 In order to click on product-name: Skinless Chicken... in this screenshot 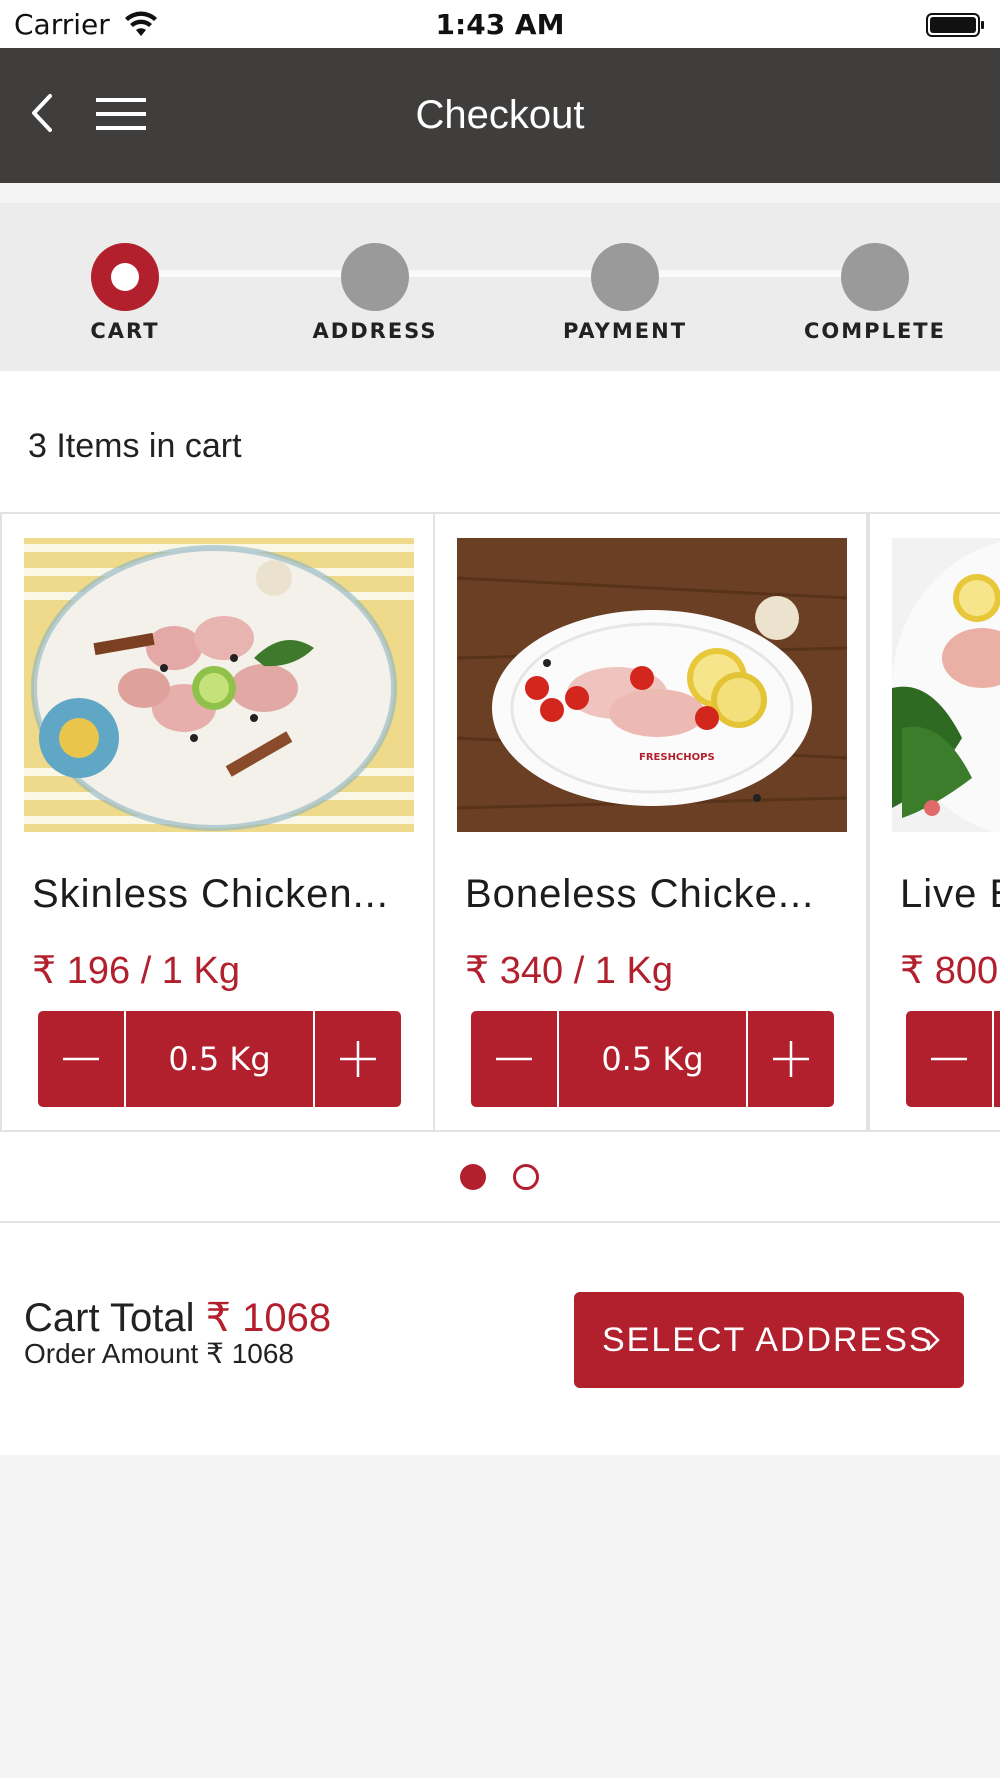, I will do `click(210, 894)`.